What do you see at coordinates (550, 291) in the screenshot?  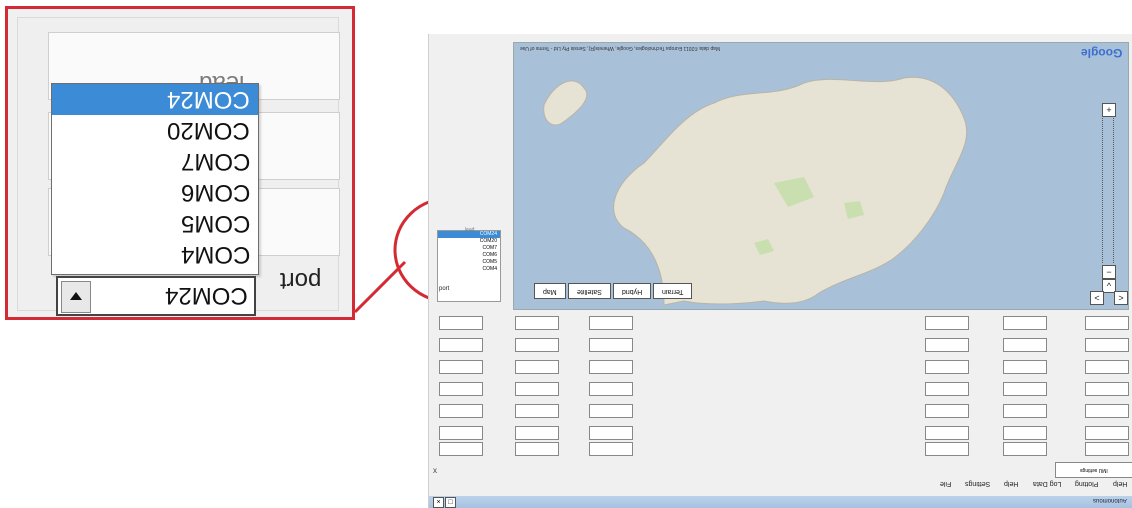 I see `map-type-button: Map` at bounding box center [550, 291].